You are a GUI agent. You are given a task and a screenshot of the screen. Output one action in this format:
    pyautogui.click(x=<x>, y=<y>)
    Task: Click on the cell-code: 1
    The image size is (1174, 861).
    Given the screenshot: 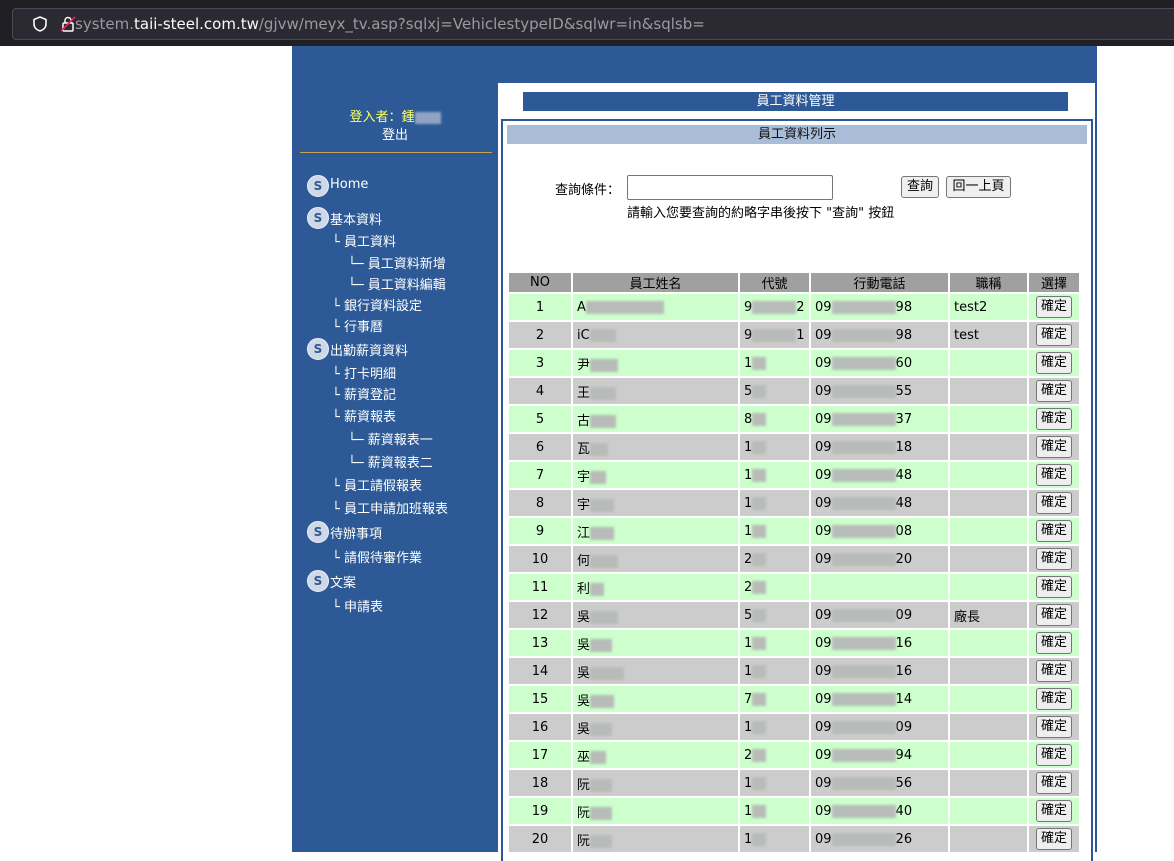 What is the action you would take?
    pyautogui.click(x=774, y=503)
    